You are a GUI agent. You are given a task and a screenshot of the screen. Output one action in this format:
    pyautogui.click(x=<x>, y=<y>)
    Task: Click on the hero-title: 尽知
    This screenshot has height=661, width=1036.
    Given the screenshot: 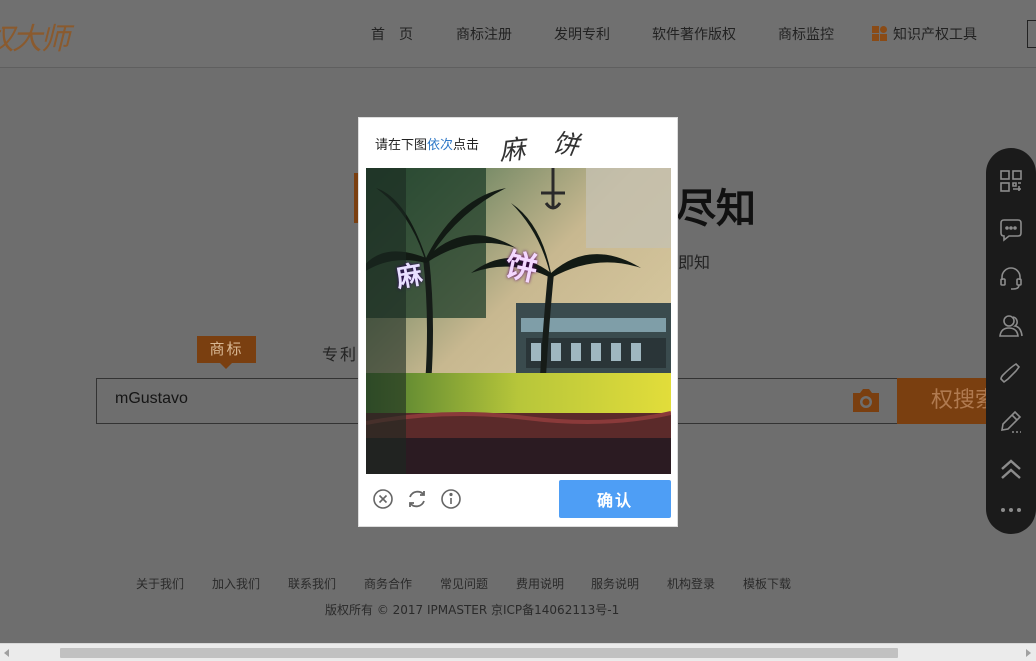 What is the action you would take?
    pyautogui.click(x=716, y=208)
    